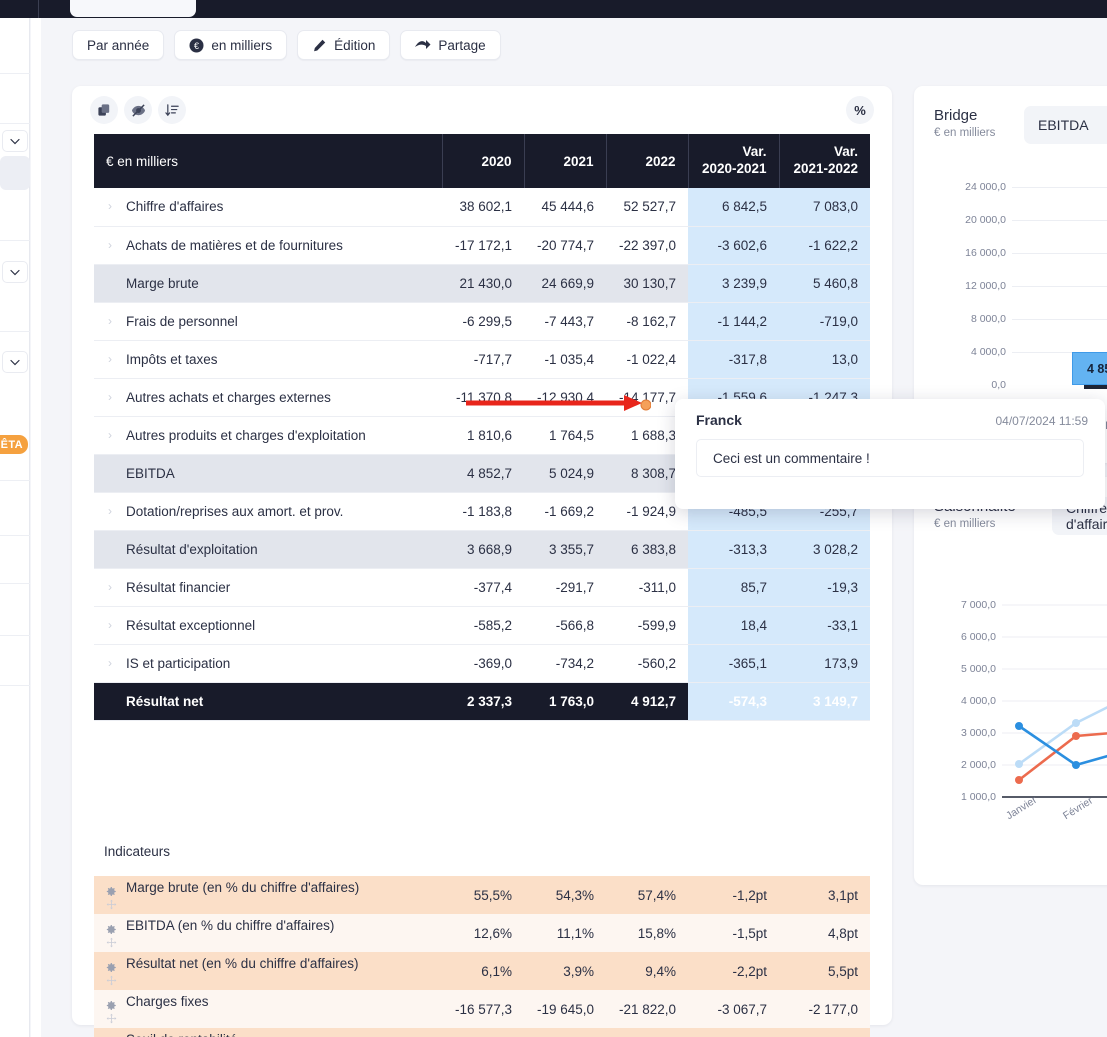  I want to click on cell-value: -599,9, so click(647, 625).